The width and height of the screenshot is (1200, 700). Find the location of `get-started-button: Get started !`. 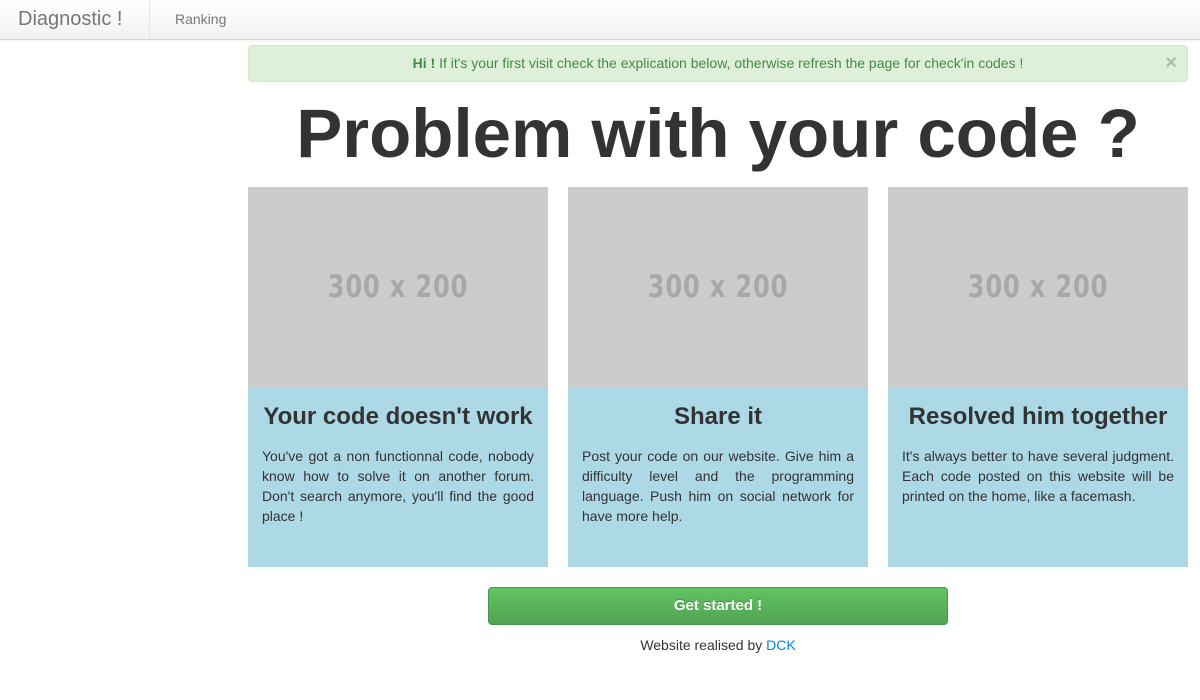

get-started-button: Get started ! is located at coordinates (718, 606).